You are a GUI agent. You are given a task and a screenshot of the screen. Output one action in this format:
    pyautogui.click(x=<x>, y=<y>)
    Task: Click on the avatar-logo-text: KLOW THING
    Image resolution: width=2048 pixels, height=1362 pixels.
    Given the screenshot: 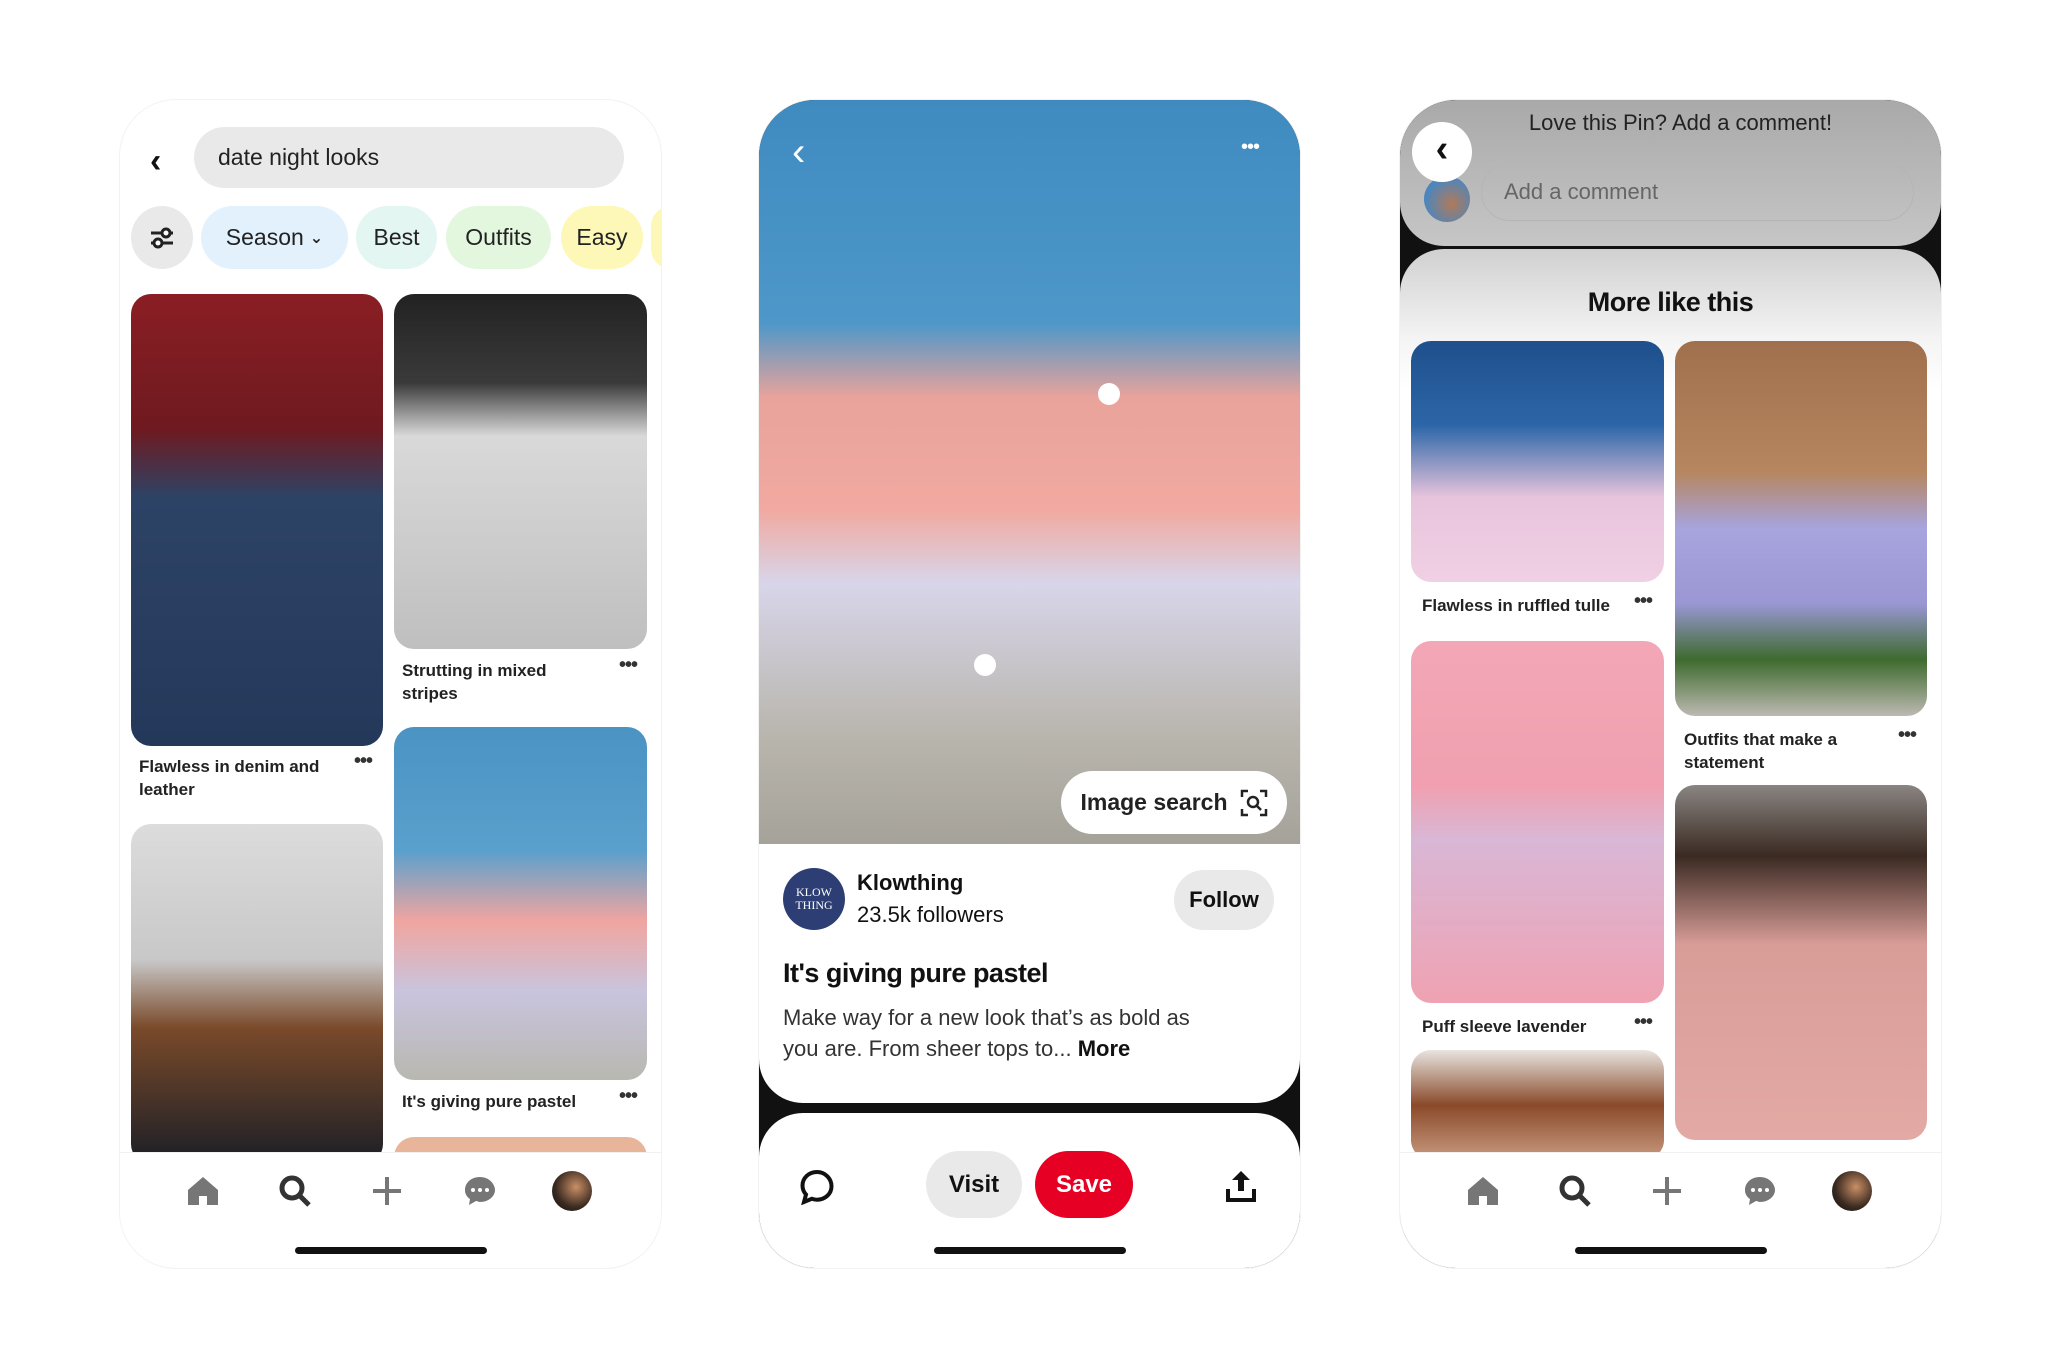 What is the action you would take?
    pyautogui.click(x=814, y=898)
    